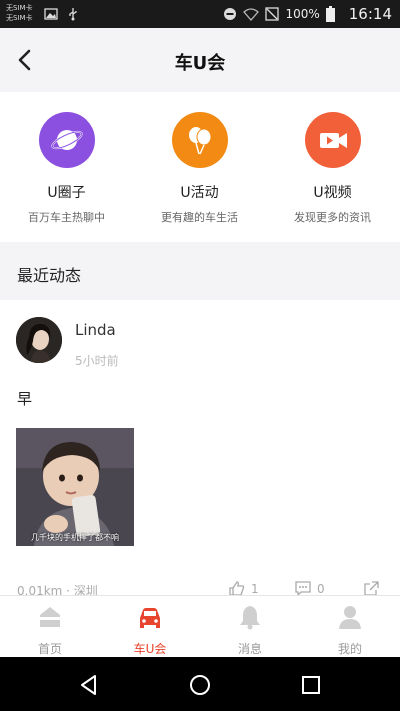  I want to click on status-right: 100% 16:14, so click(307, 14).